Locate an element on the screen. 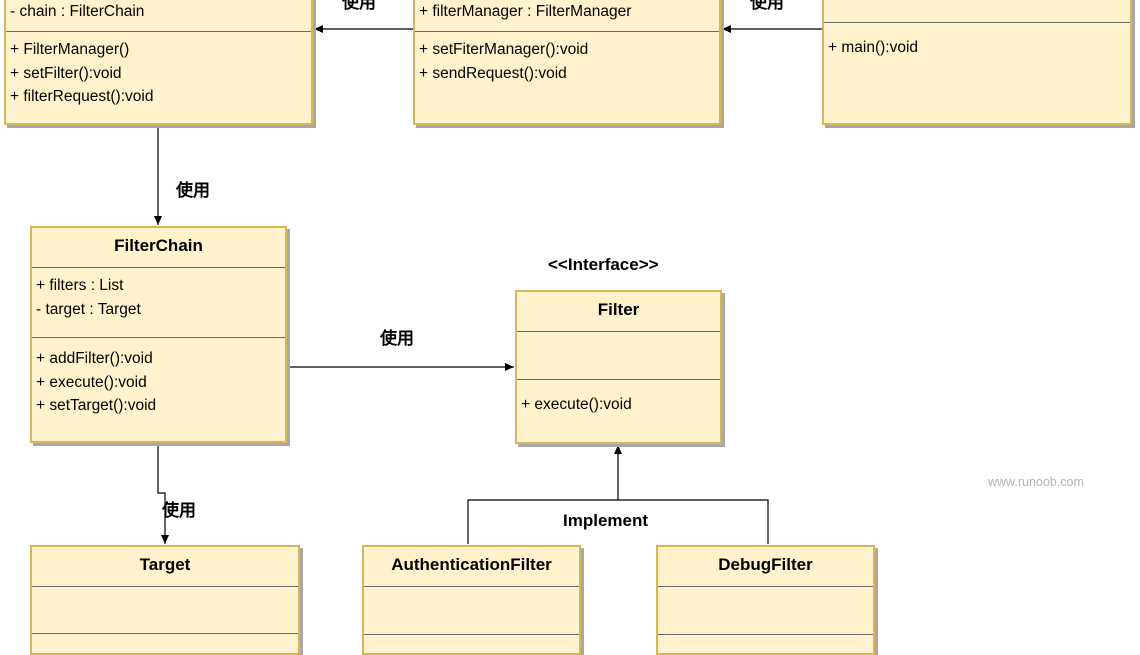  implement-label: Implement is located at coordinates (606, 520).